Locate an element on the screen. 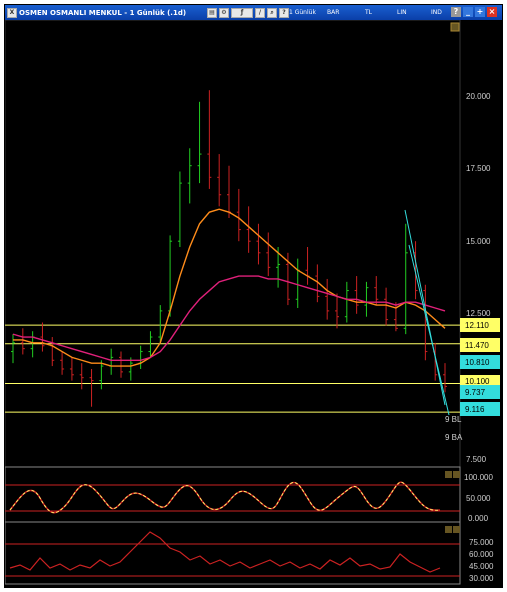  panel-toggle-icon is located at coordinates (455, 27).